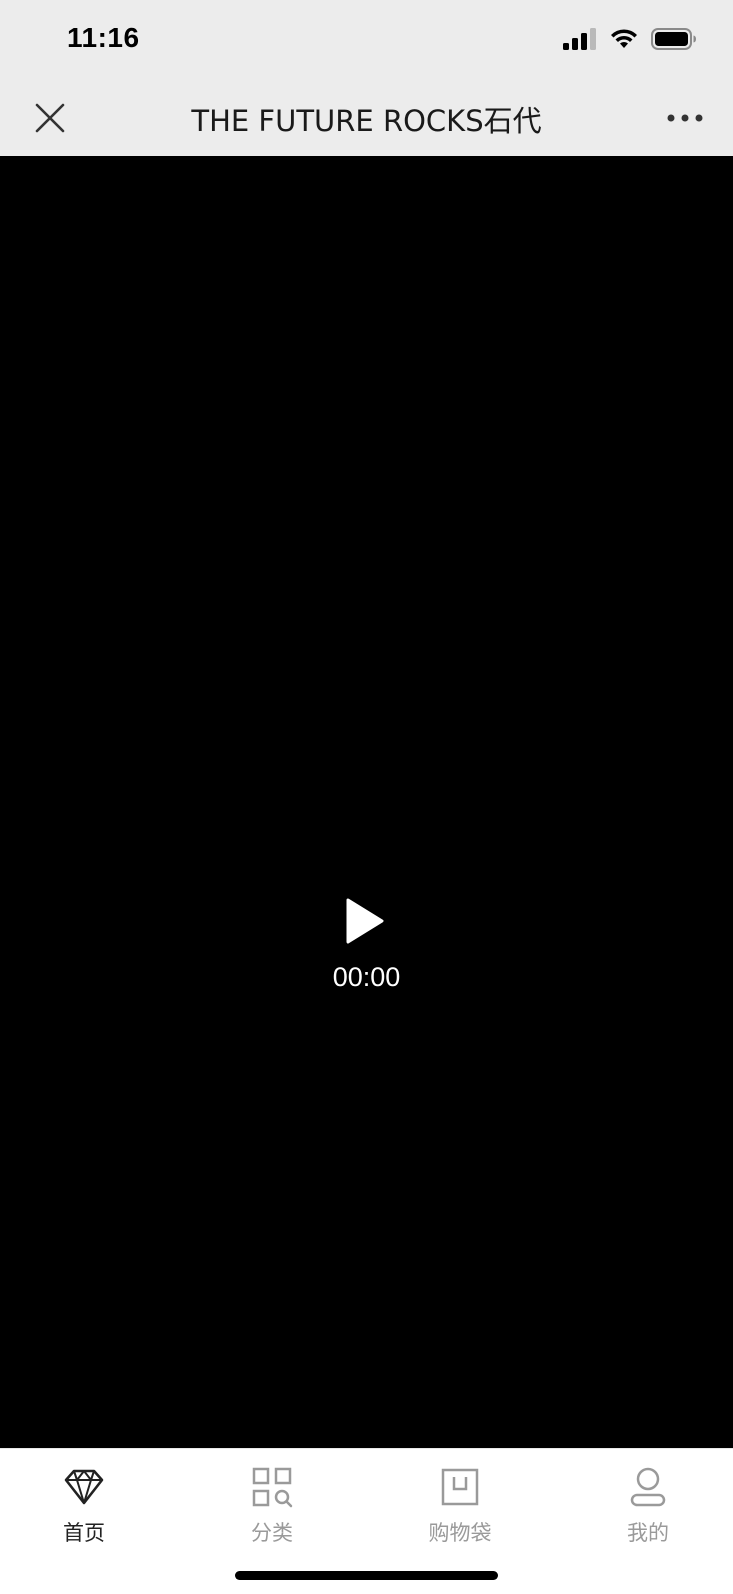 The height and width of the screenshot is (1594, 733). I want to click on play-icon, so click(365, 921).